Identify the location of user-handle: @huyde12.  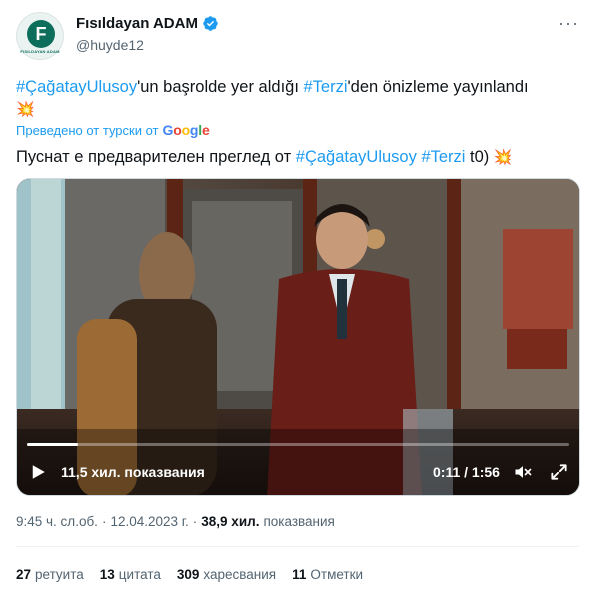
(110, 45).